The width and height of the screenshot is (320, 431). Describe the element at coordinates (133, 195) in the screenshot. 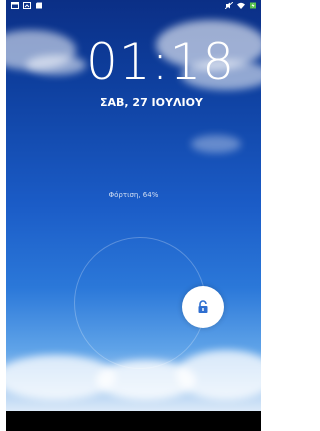

I see `charging-status: Φόρτιση, 64%` at that location.